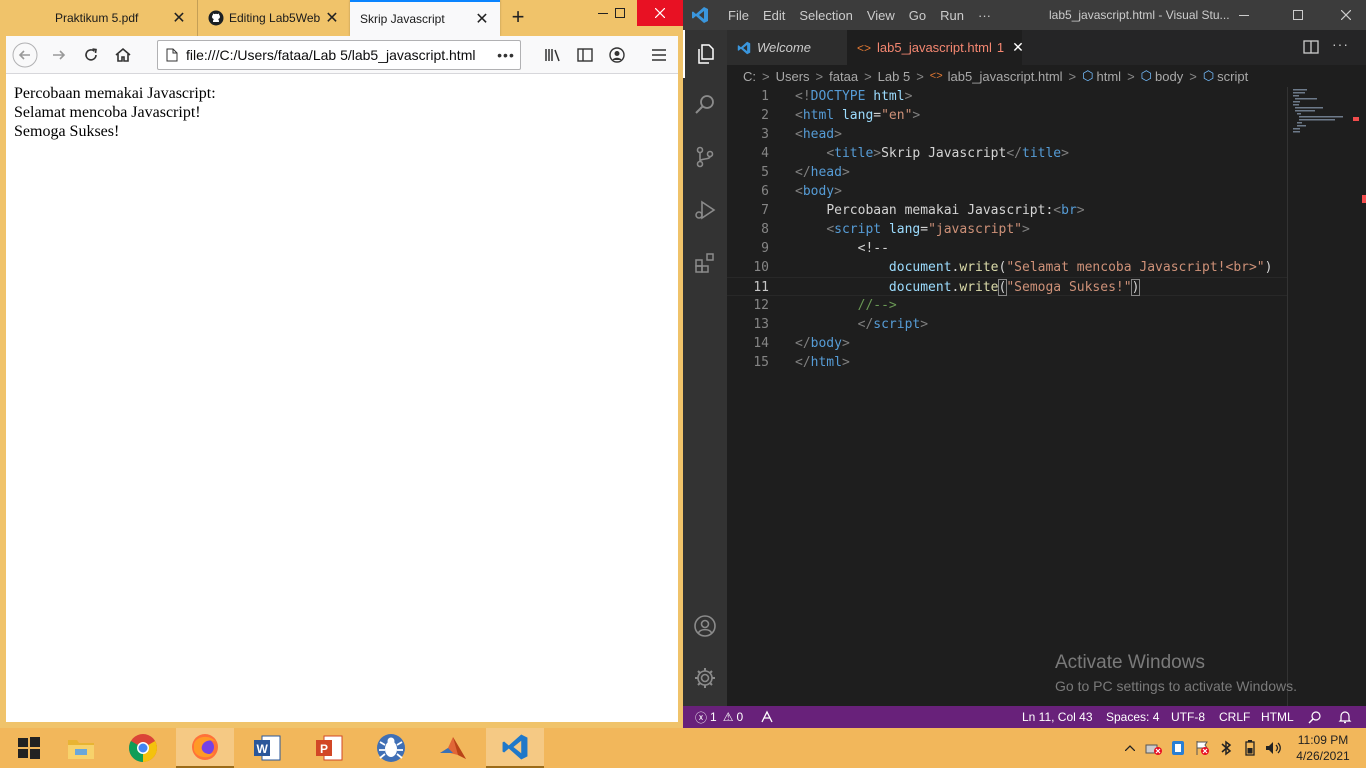  Describe the element at coordinates (329, 748) in the screenshot. I see `powerpoint-icon: P` at that location.